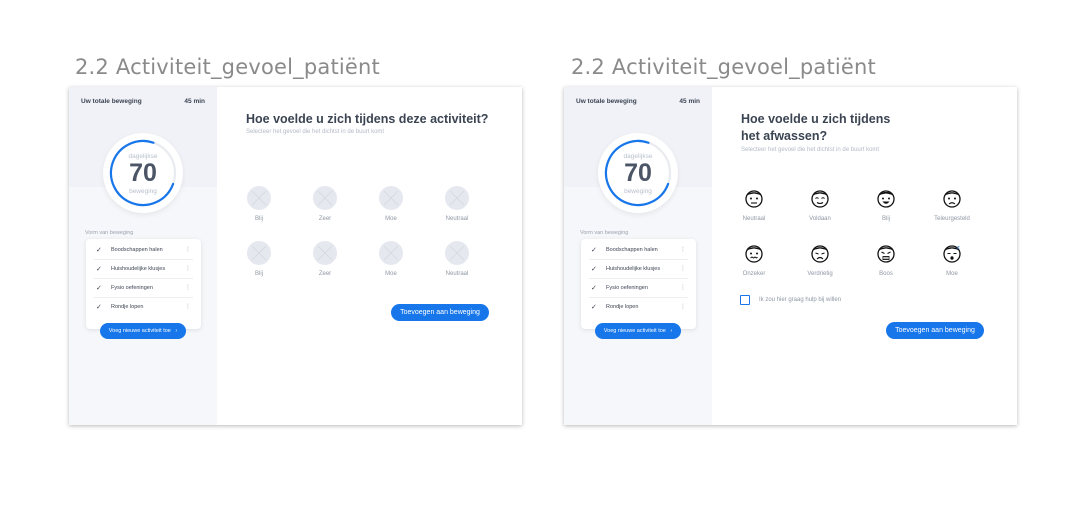 The image size is (1076, 514). What do you see at coordinates (745, 300) in the screenshot?
I see `help-checkbox` at bounding box center [745, 300].